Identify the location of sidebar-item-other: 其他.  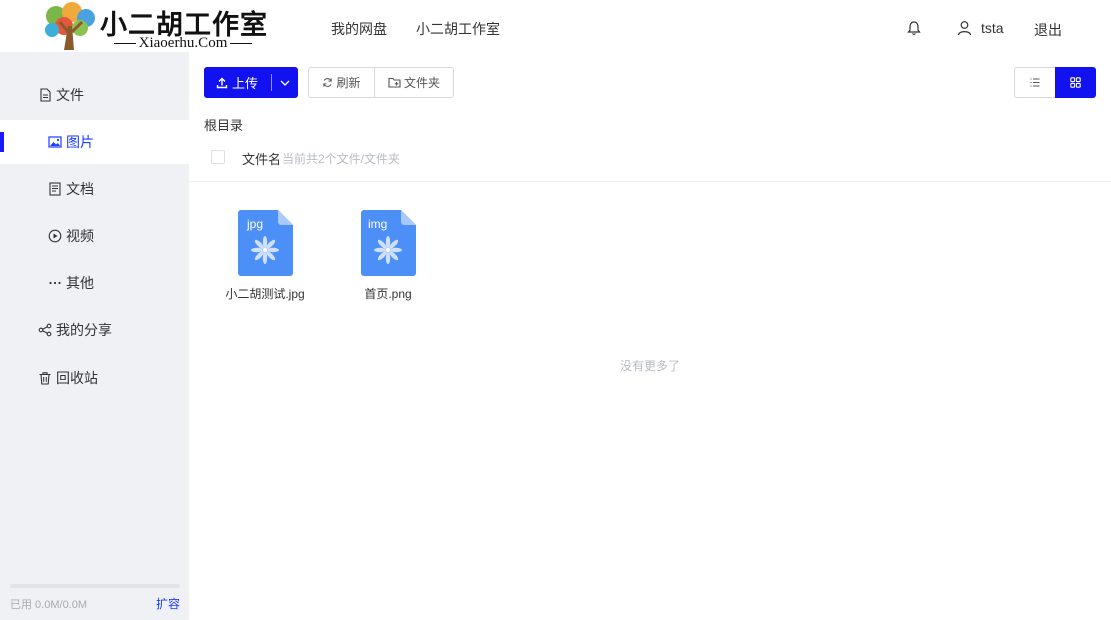
(94, 283).